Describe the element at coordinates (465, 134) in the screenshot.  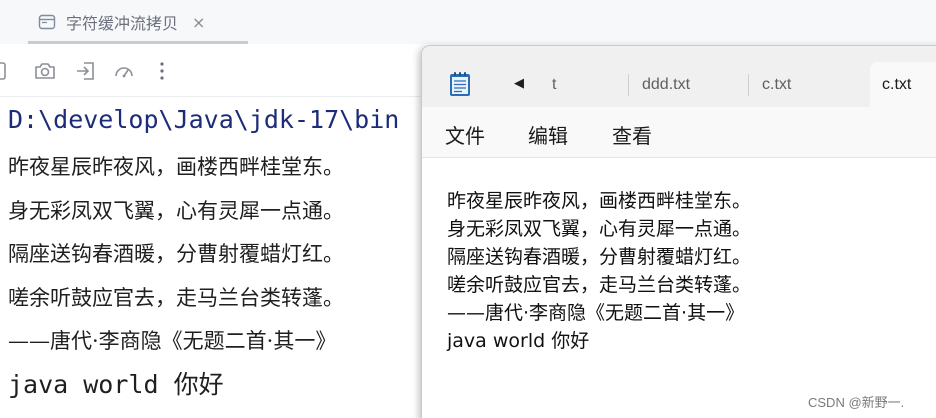
I see `menu-file: 文件` at that location.